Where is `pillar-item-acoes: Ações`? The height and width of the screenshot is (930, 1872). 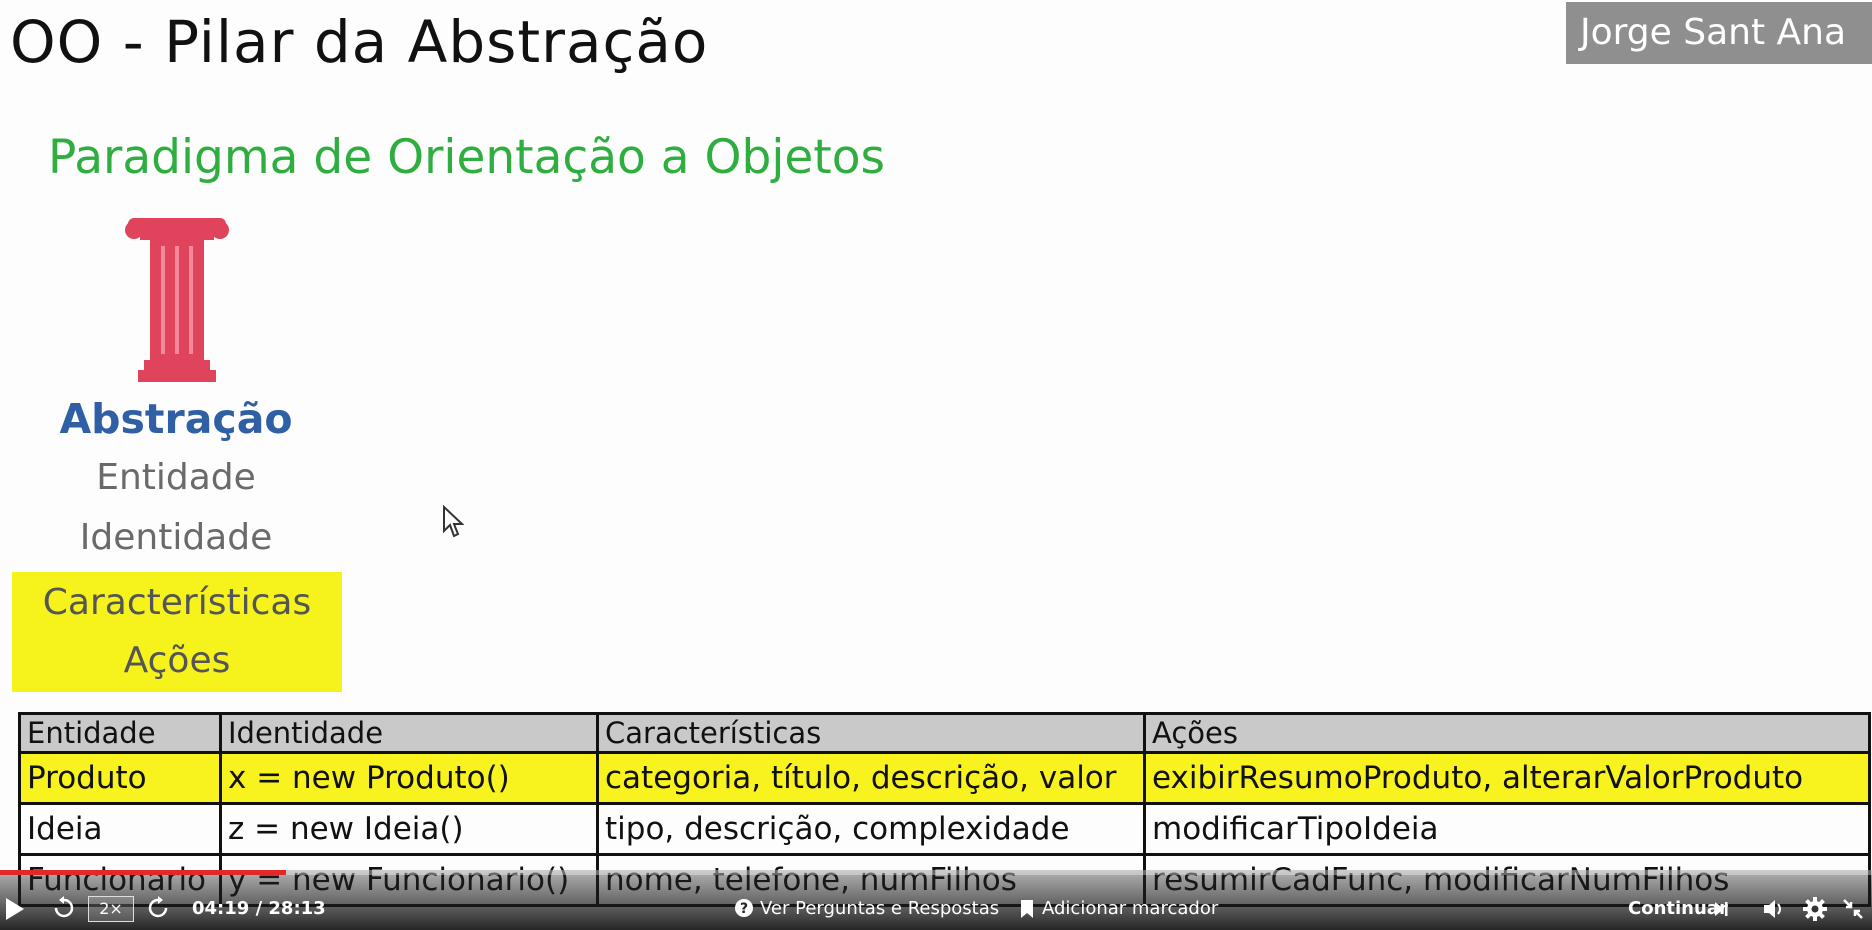 pillar-item-acoes: Ações is located at coordinates (177, 660).